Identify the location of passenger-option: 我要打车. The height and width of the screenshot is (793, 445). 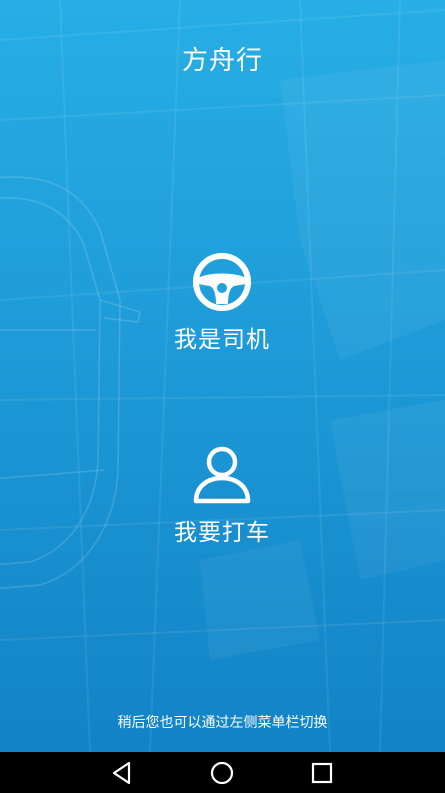
(222, 498).